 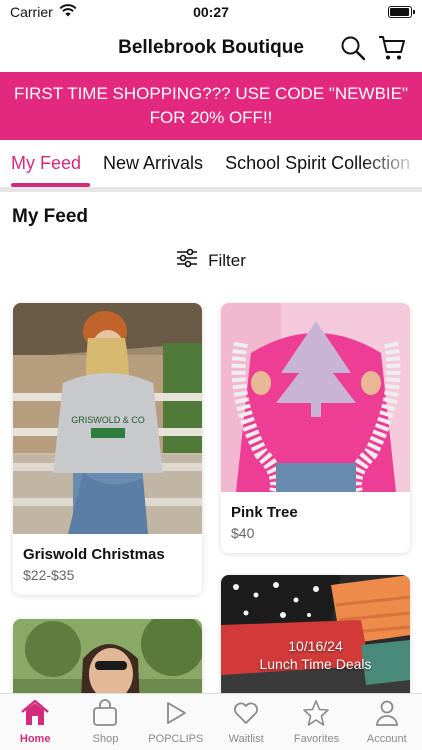 I want to click on person-icon, so click(x=387, y=714).